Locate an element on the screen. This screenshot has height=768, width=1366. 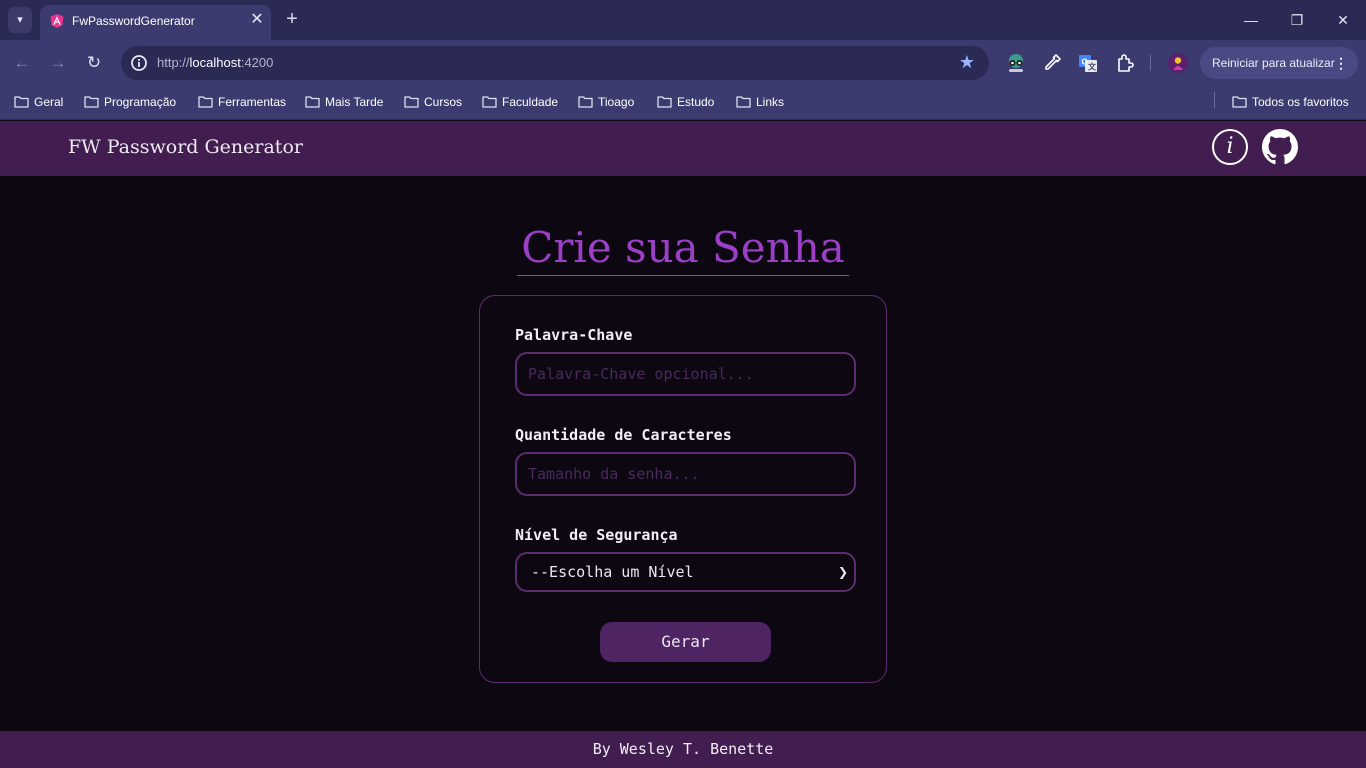
minimize-icon: — is located at coordinates (1251, 20).